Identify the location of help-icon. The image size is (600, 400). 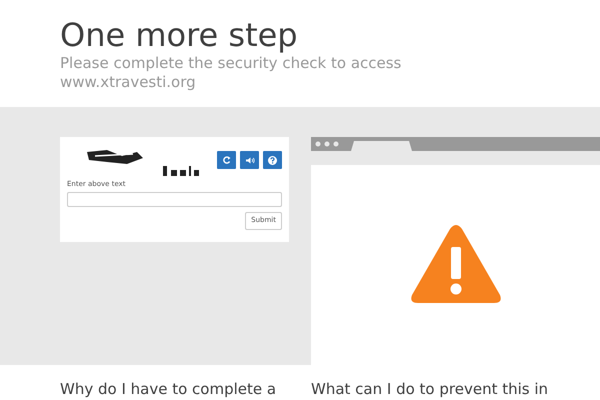
(272, 160).